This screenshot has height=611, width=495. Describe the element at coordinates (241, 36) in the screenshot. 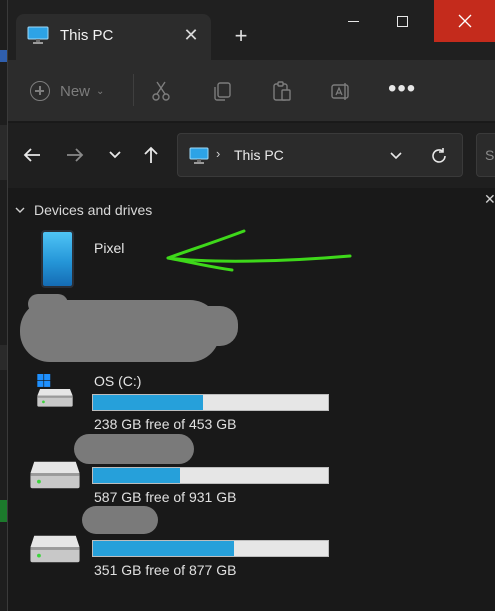

I see `new-tab-button: +` at that location.